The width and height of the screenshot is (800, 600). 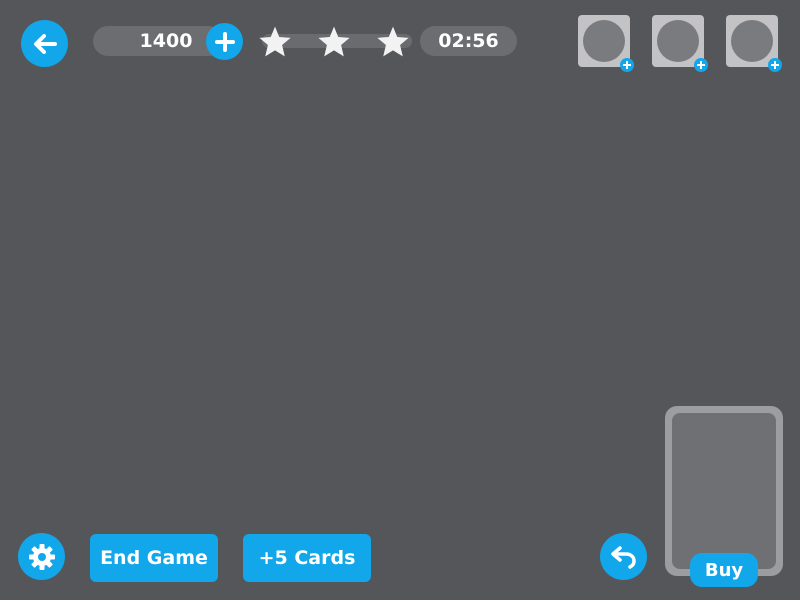 I want to click on settings-button, so click(x=41, y=556).